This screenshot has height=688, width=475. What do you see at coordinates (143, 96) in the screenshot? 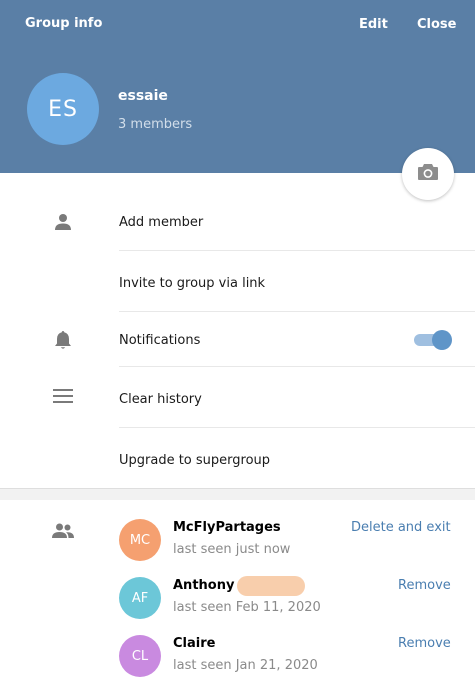
I see `group-name: essaie` at bounding box center [143, 96].